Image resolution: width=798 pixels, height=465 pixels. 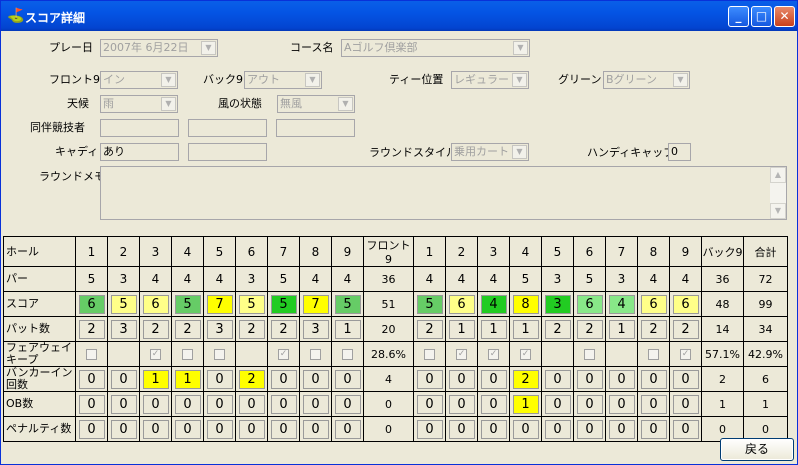 I want to click on value-box: 4, so click(x=493, y=304).